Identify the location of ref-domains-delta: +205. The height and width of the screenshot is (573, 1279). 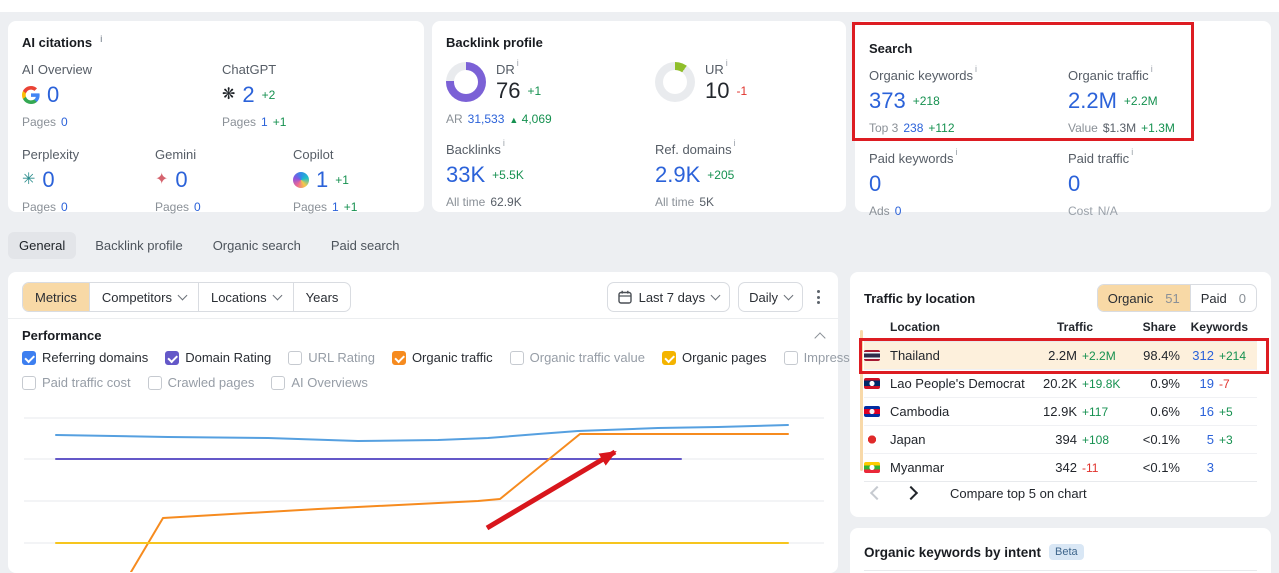
(721, 175).